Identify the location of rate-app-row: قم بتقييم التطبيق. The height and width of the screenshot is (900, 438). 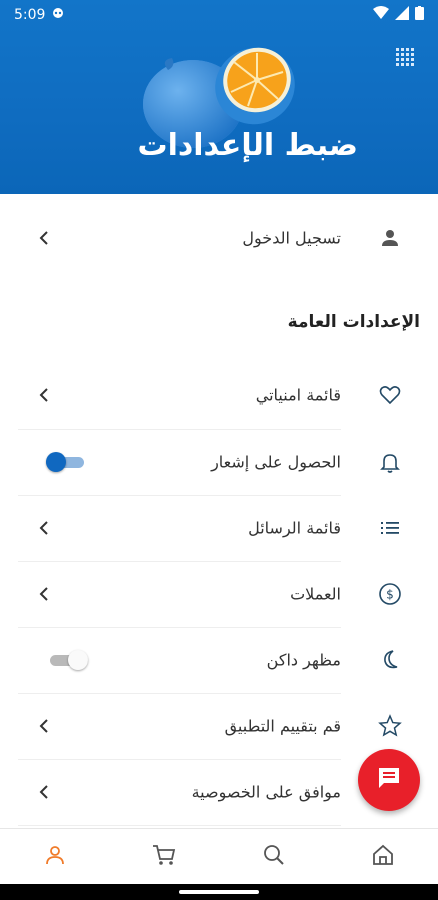
(219, 726).